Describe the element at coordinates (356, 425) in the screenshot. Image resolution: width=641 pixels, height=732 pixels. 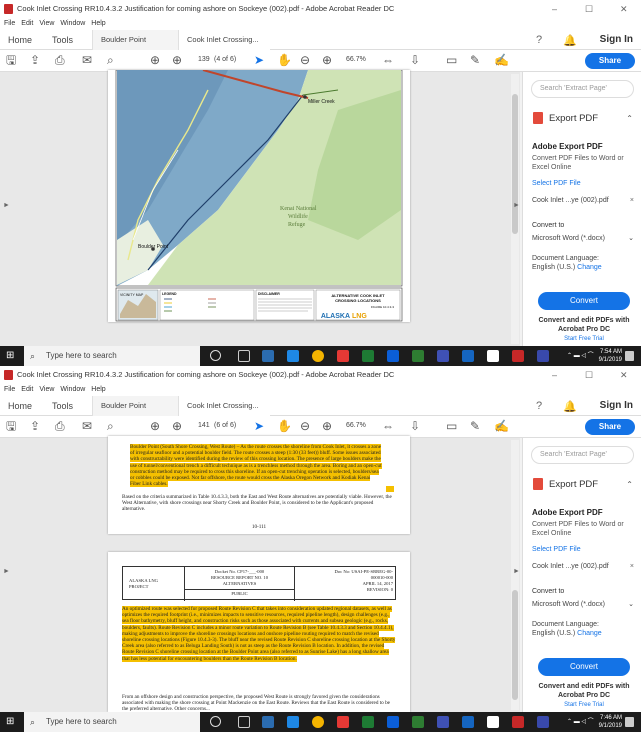
I see `zoom-level: 66.7%` at that location.